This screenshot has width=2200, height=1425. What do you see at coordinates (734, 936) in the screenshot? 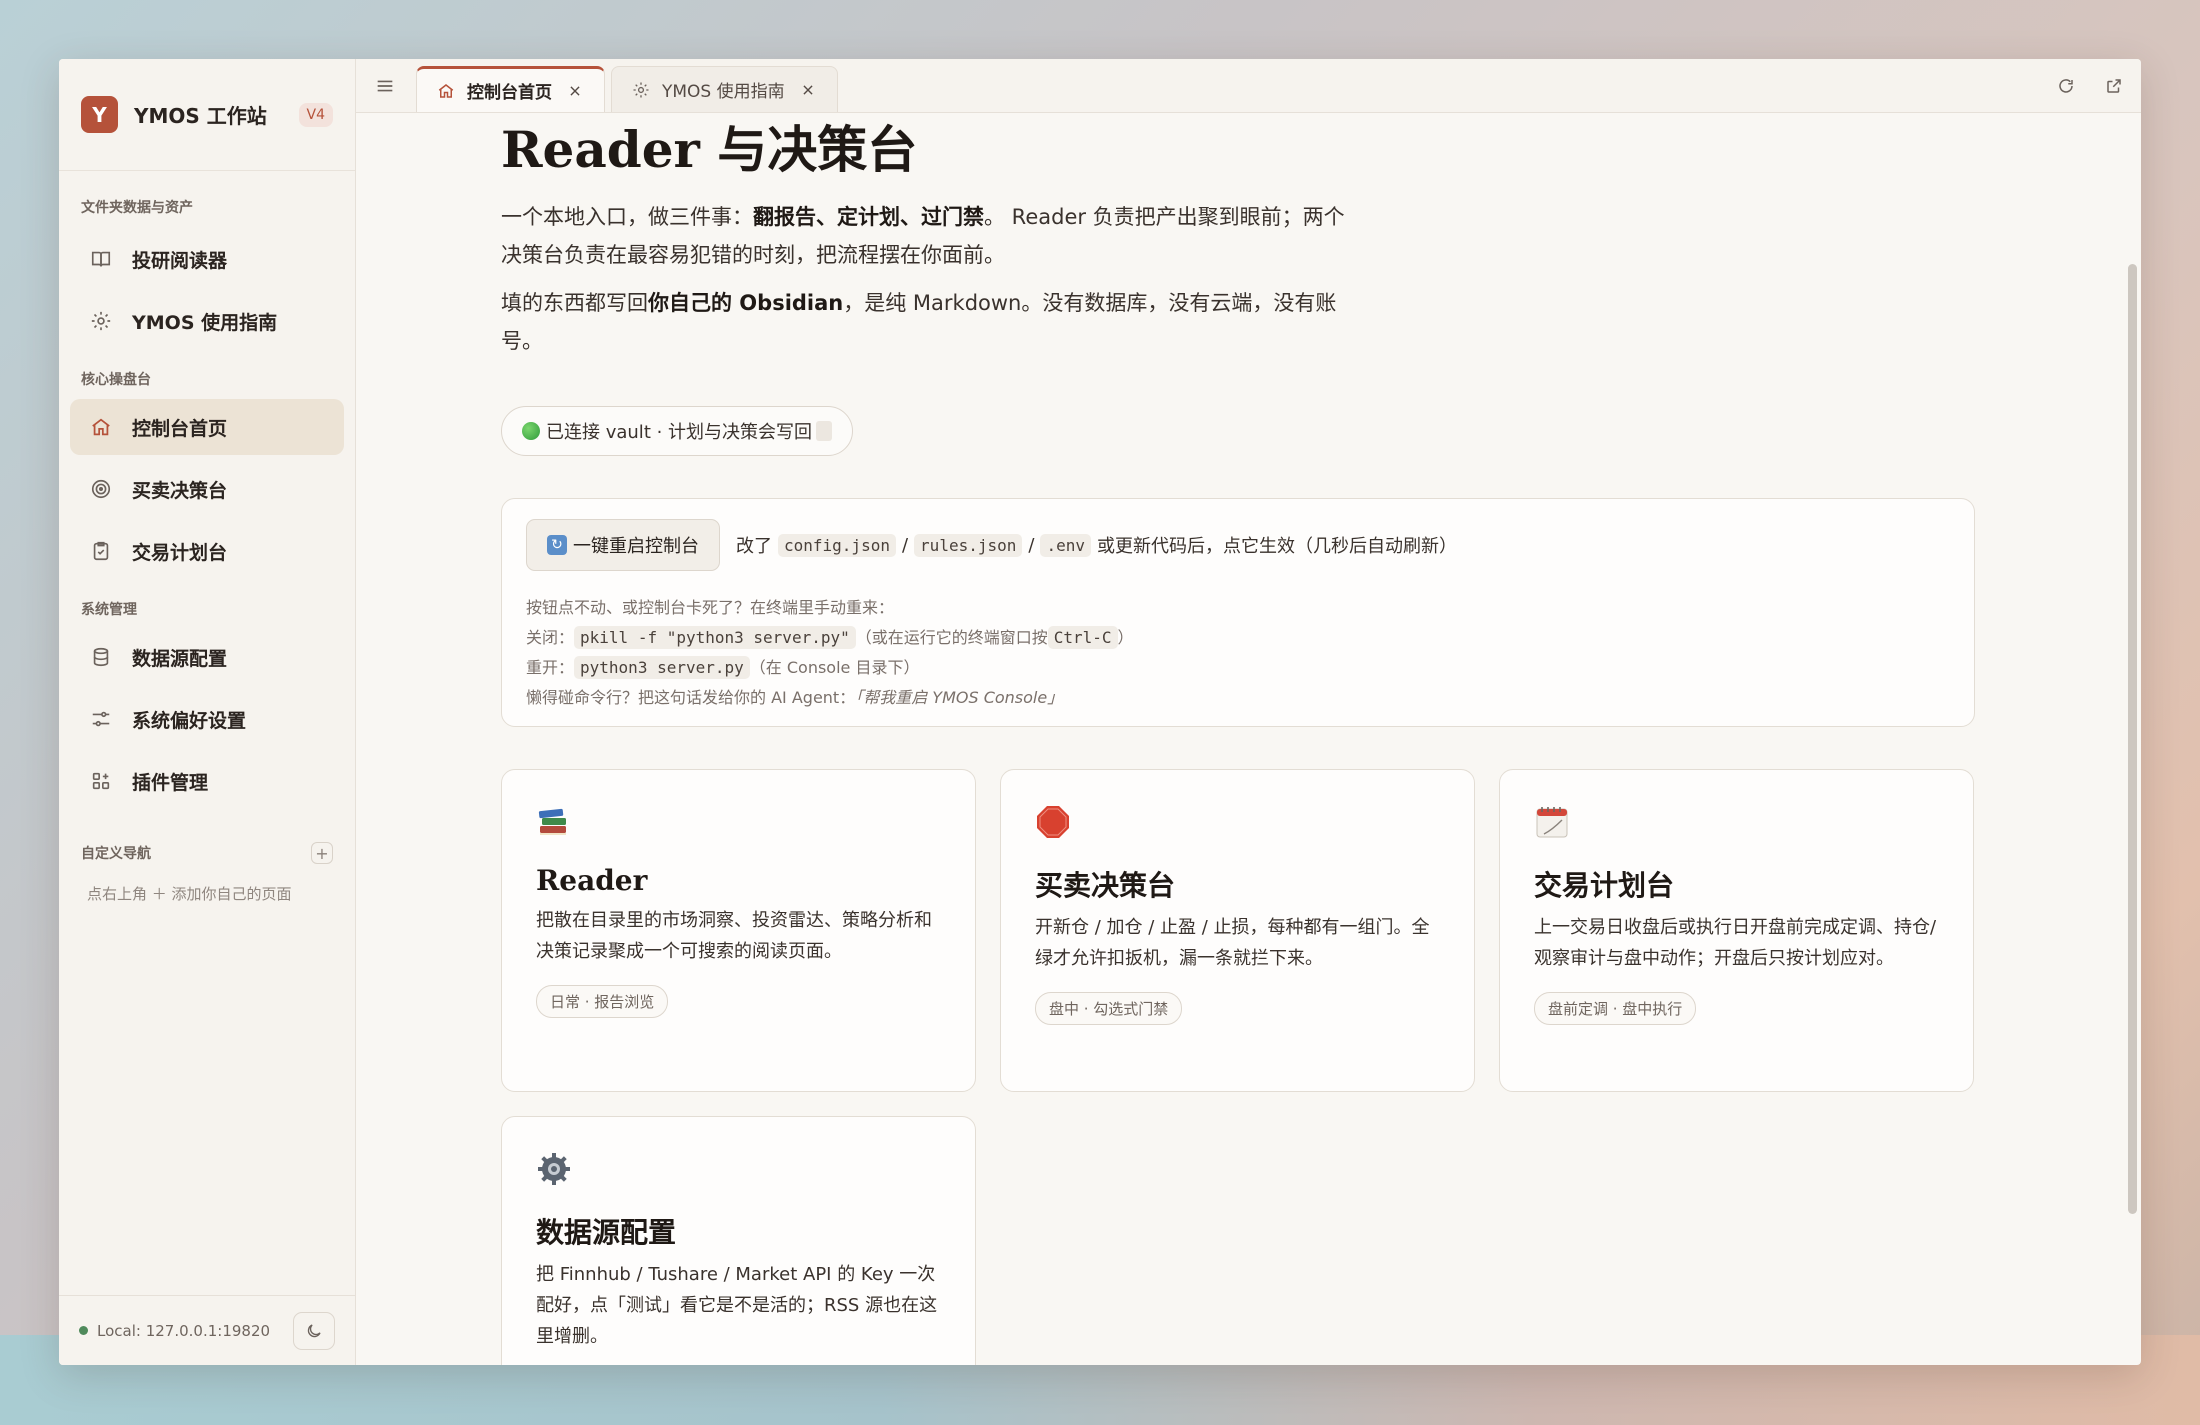
I see `card-desc: 把散在目录里的市场洞察、投资雷达、策略分析和决策记录聚成一个可搜索的阅读页面。` at bounding box center [734, 936].